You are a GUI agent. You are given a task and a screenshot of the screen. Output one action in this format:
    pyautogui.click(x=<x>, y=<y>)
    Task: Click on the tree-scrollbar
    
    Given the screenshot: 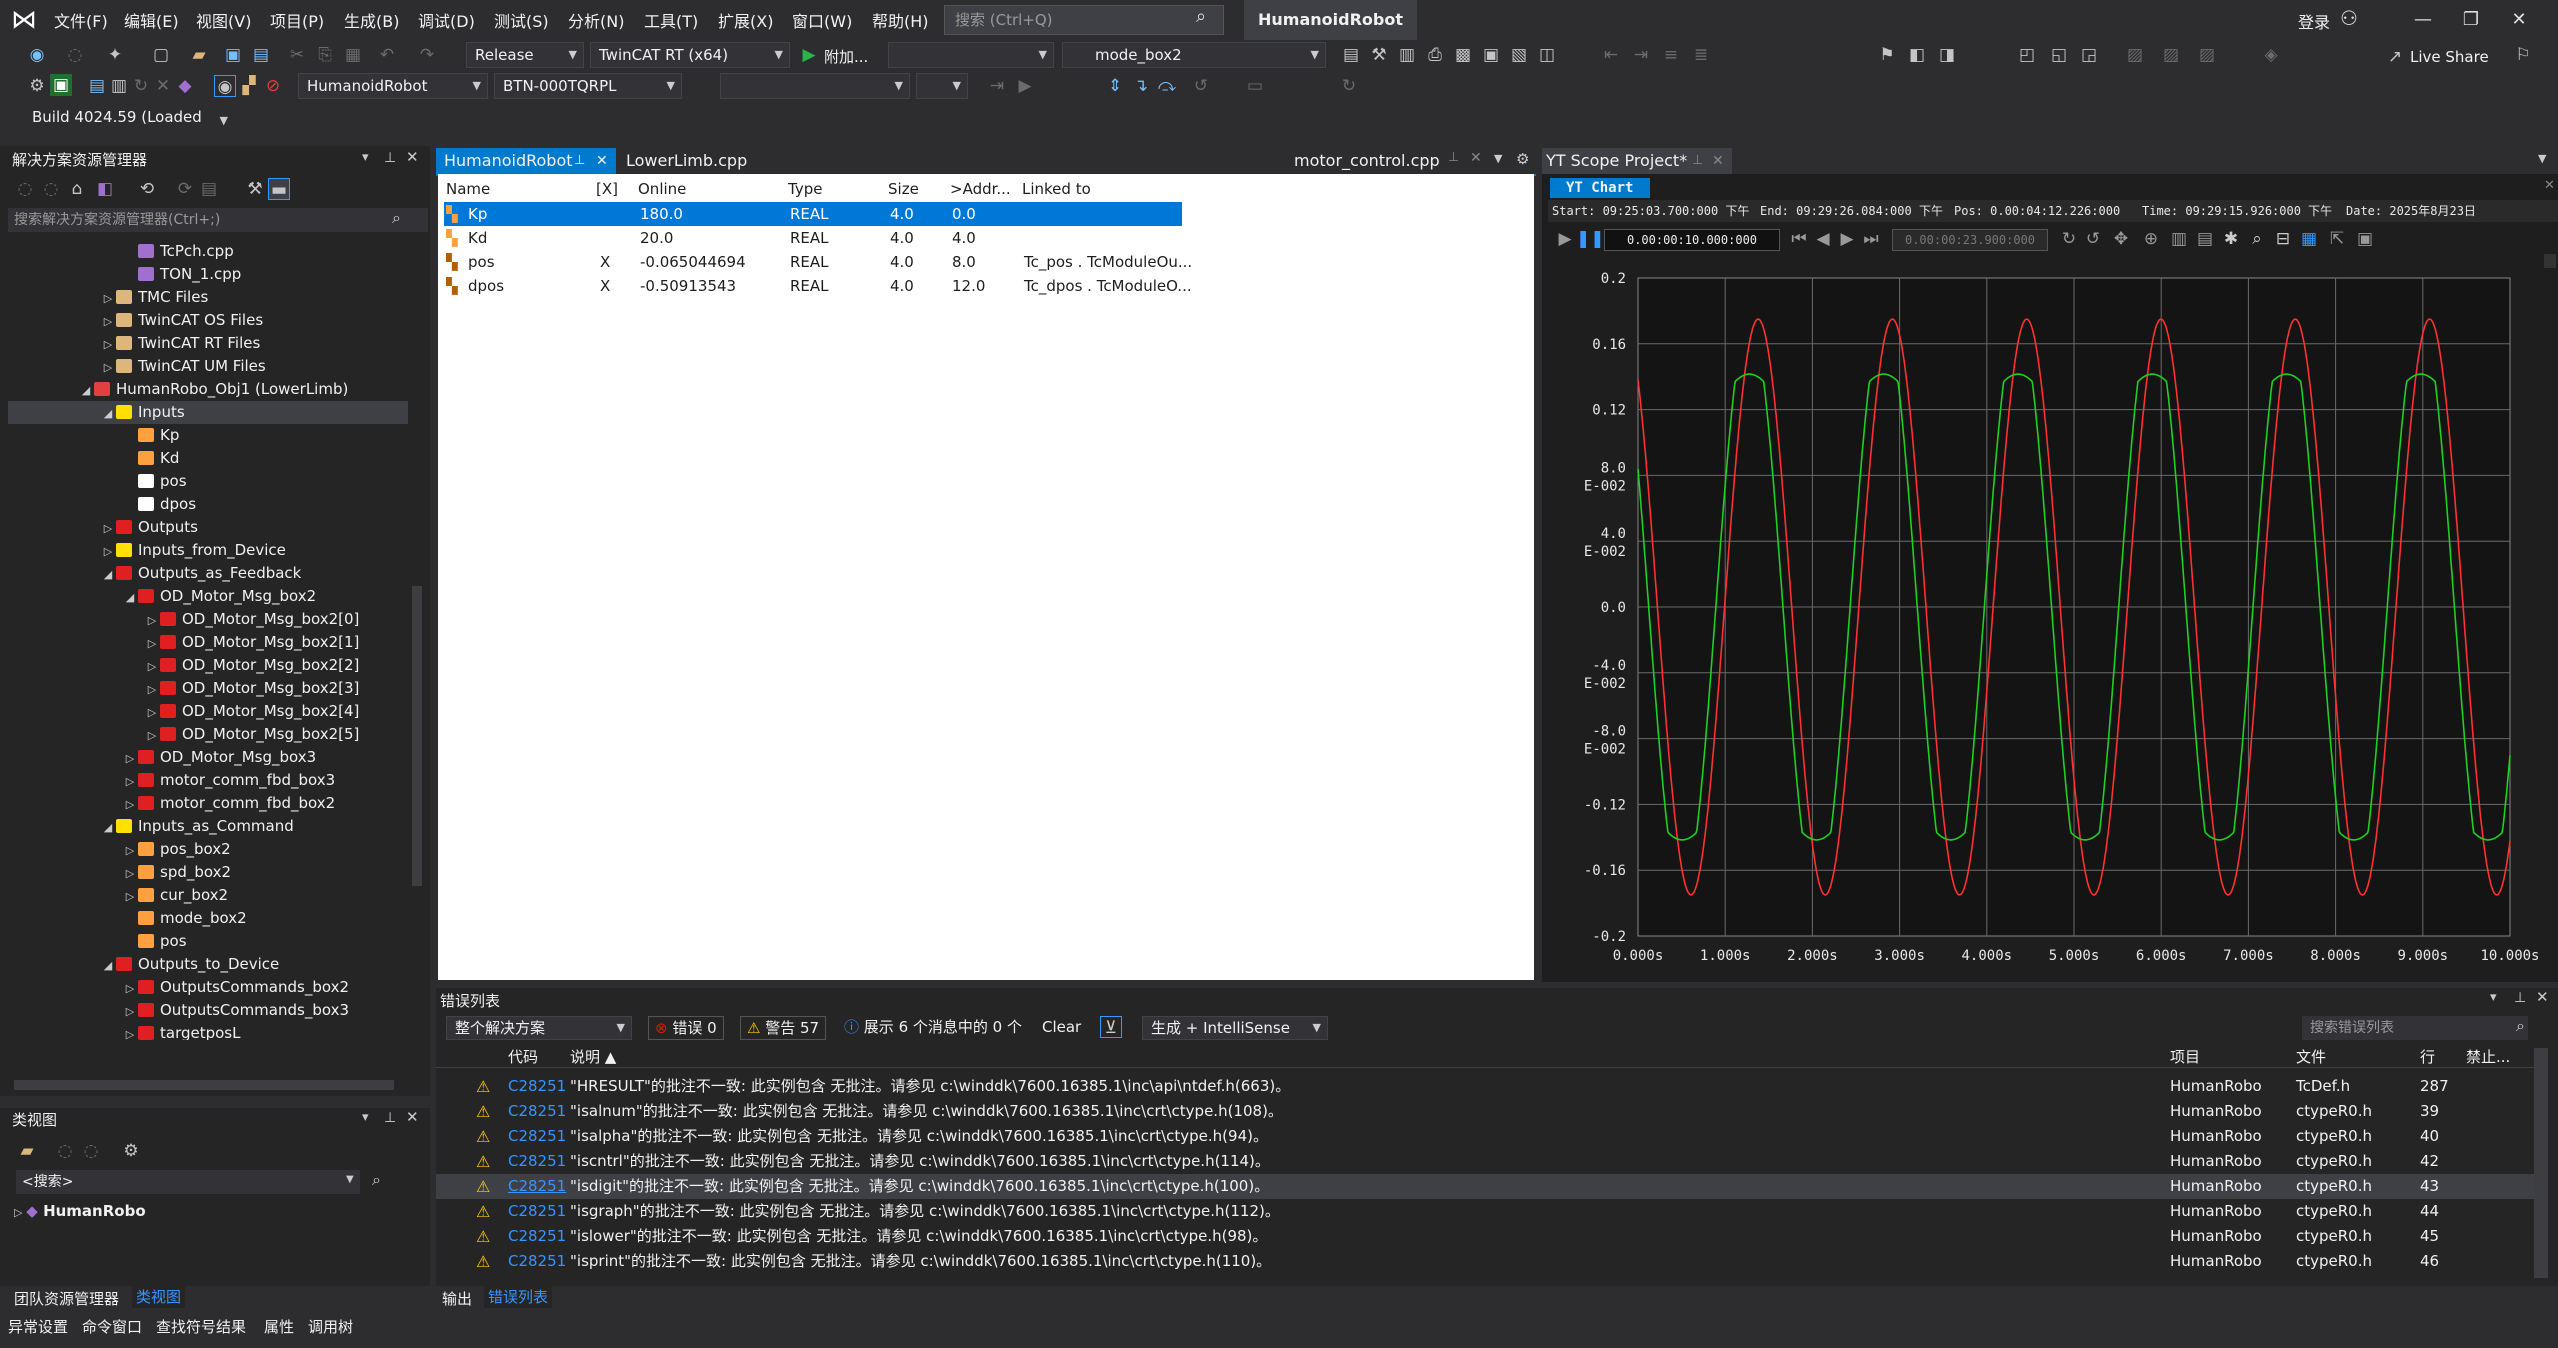 What is the action you would take?
    pyautogui.click(x=417, y=736)
    